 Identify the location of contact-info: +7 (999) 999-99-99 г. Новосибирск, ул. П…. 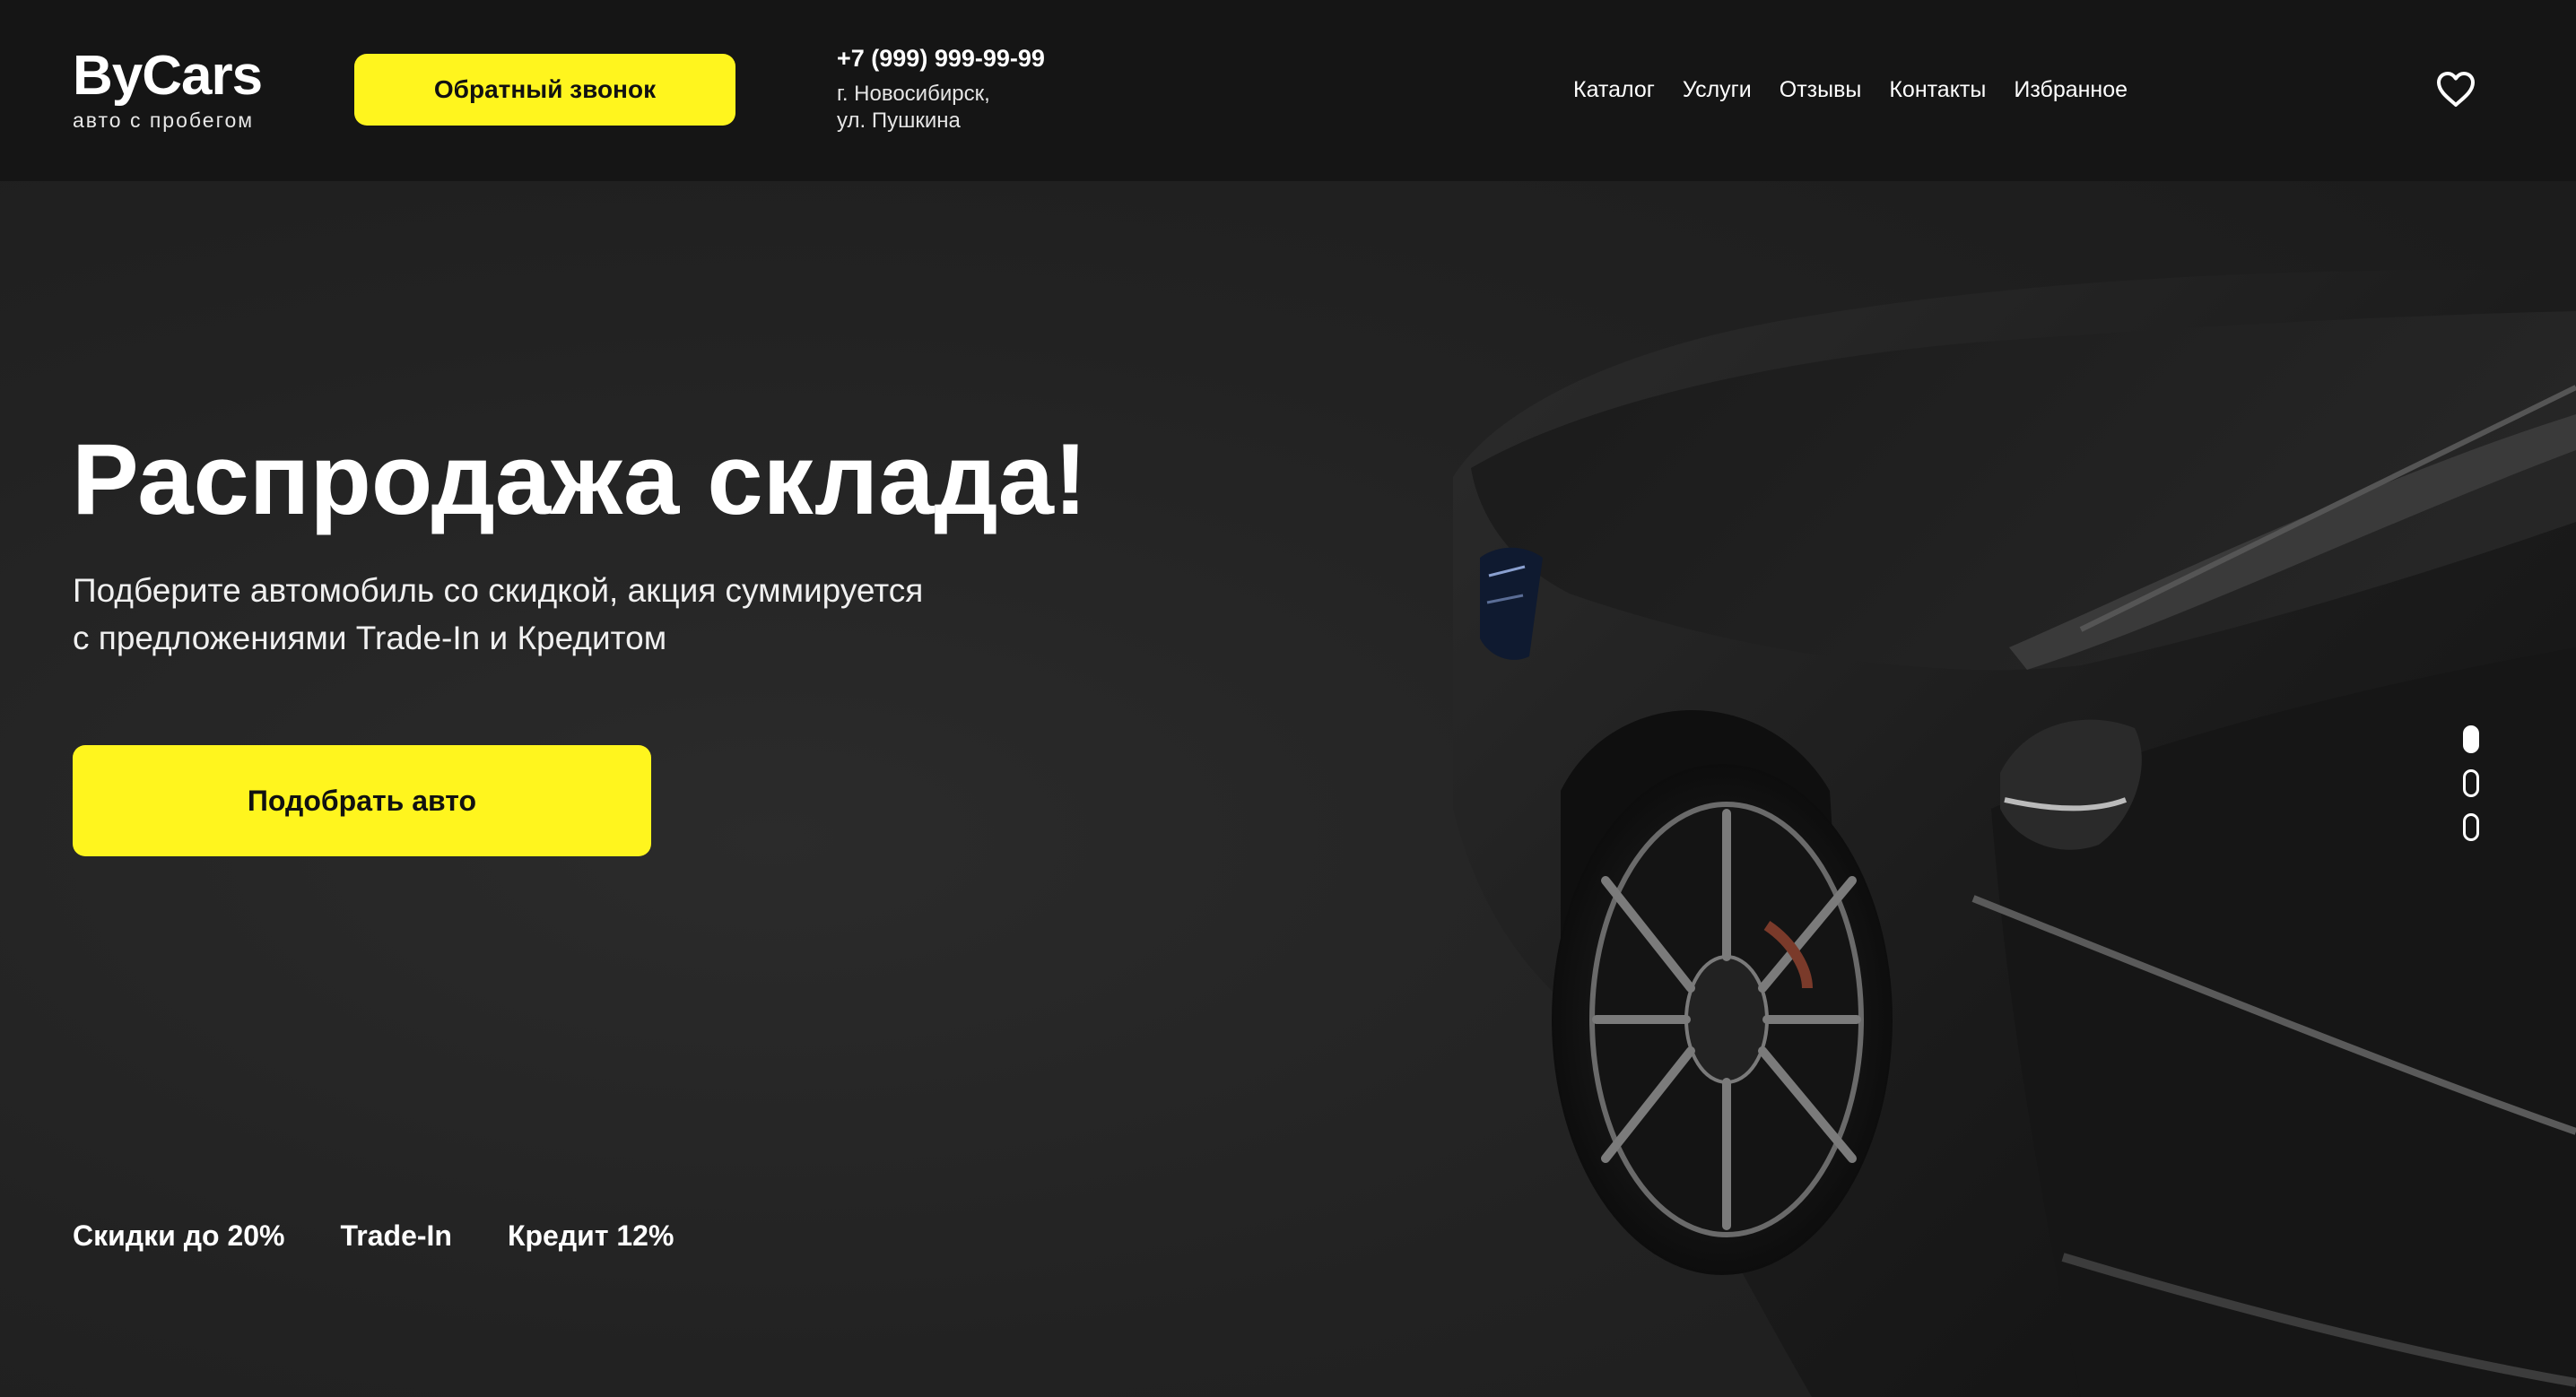
(941, 88).